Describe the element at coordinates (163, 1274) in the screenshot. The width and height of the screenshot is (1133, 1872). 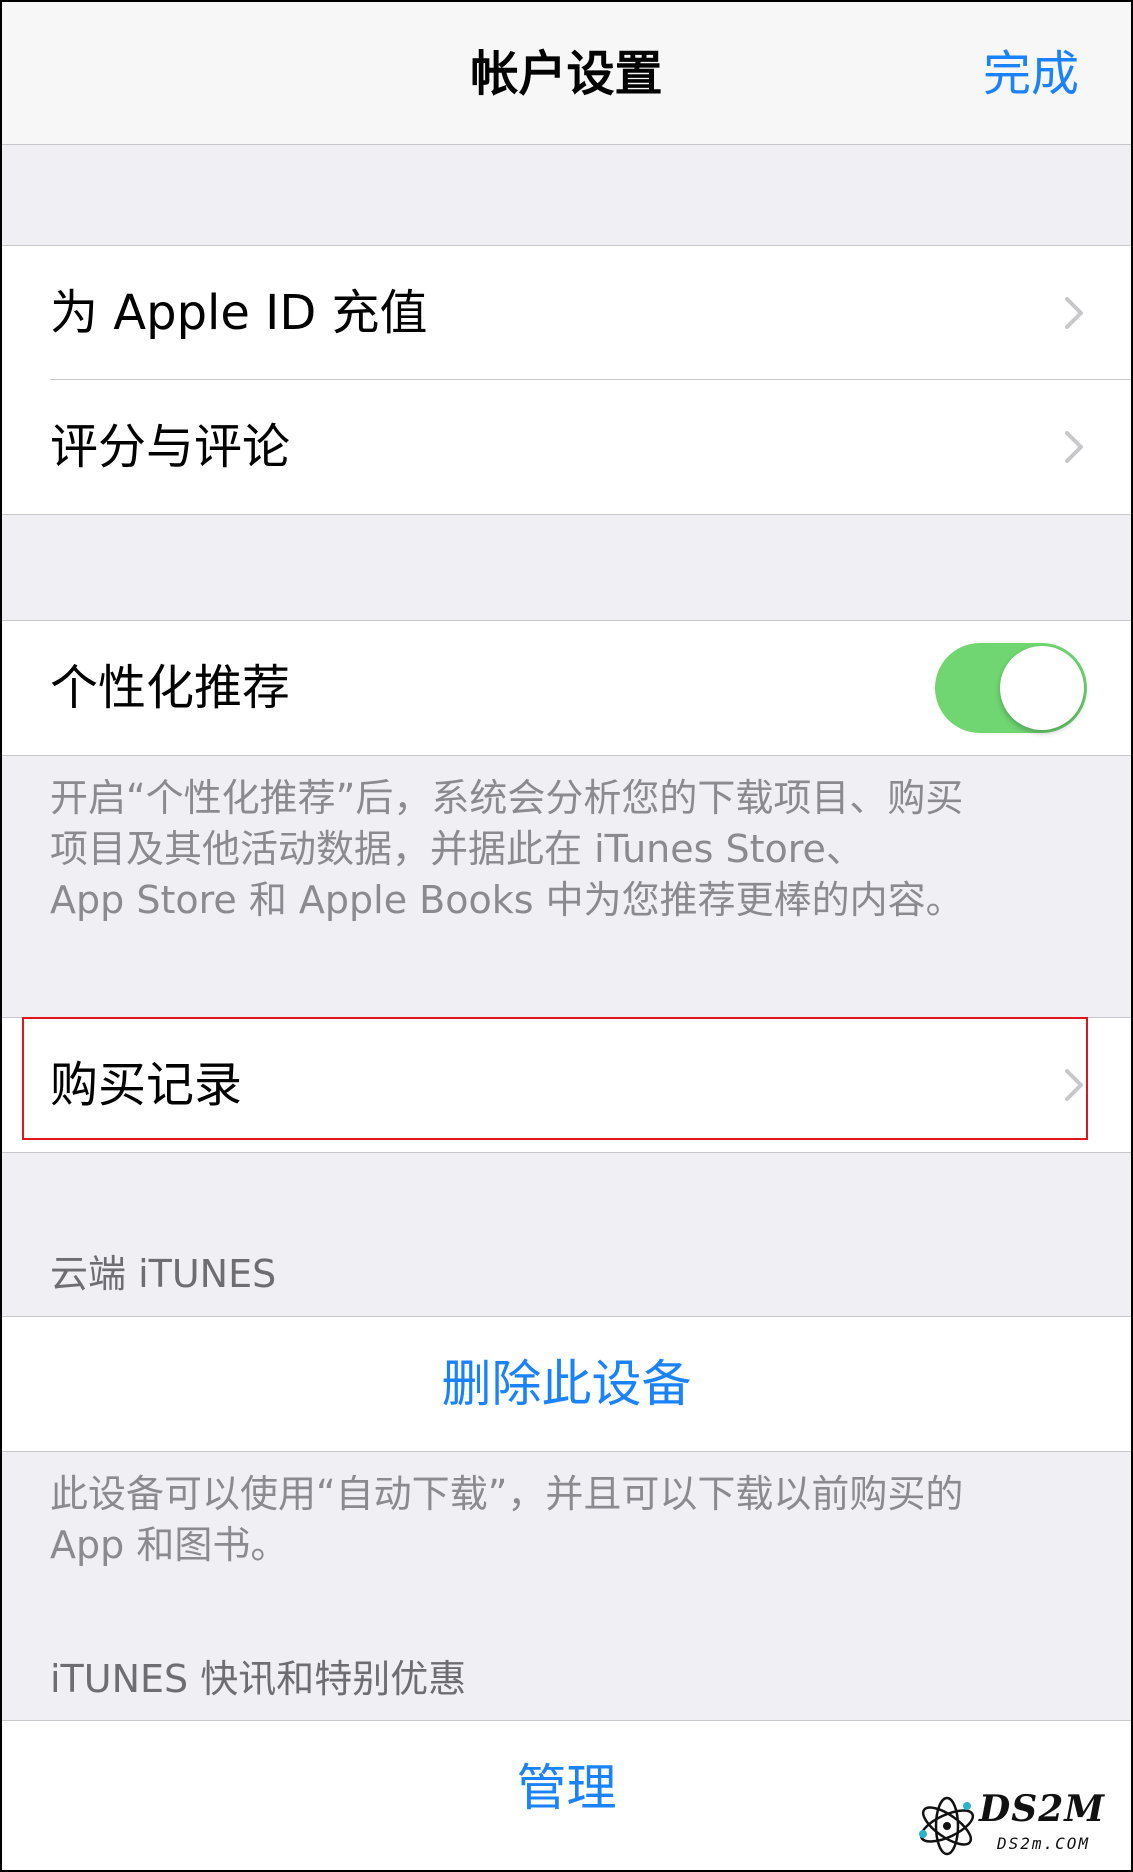
I see `cloud-itunes-header: 云端 iTUNES` at that location.